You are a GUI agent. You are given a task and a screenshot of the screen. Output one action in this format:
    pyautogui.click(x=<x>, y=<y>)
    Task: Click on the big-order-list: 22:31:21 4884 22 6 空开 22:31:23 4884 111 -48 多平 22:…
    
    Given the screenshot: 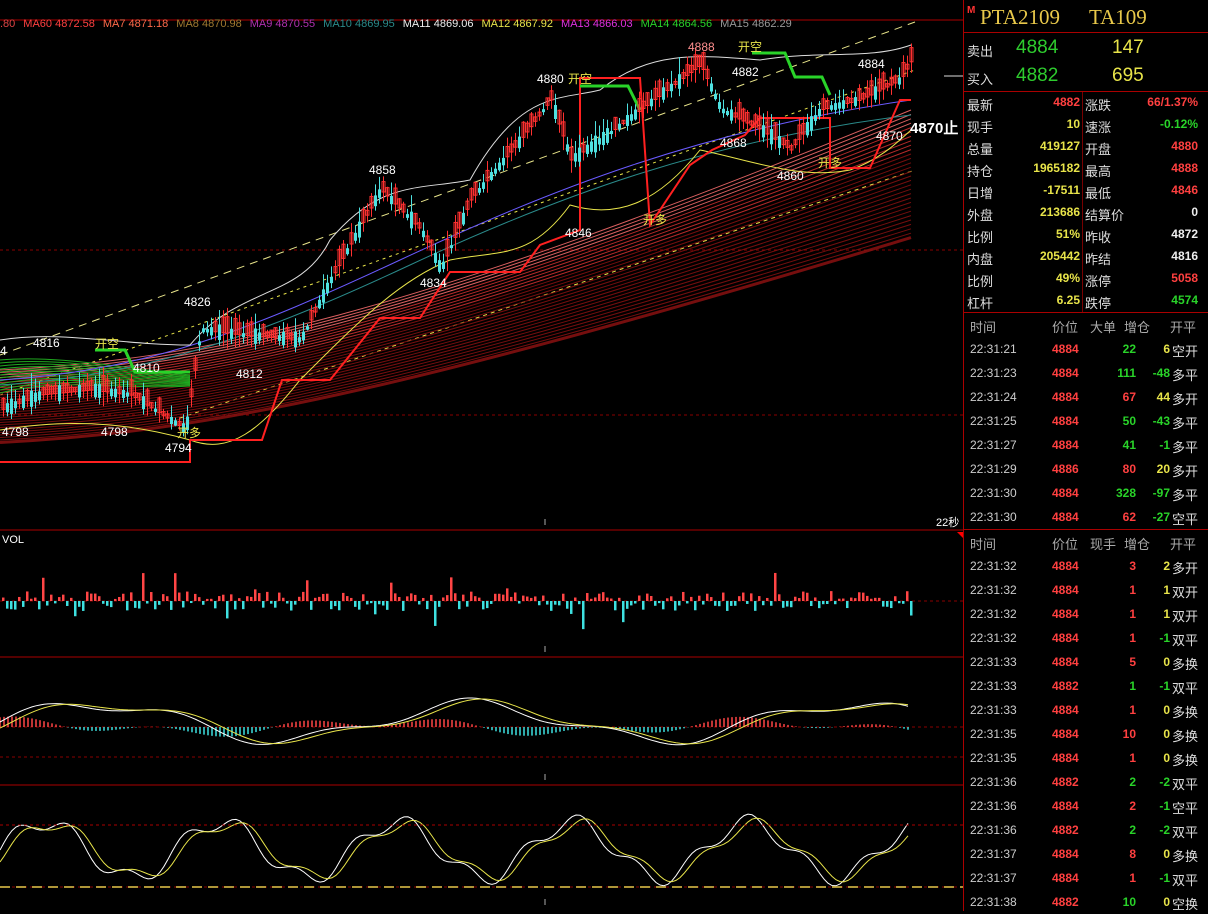 What is the action you would take?
    pyautogui.click(x=1086, y=433)
    